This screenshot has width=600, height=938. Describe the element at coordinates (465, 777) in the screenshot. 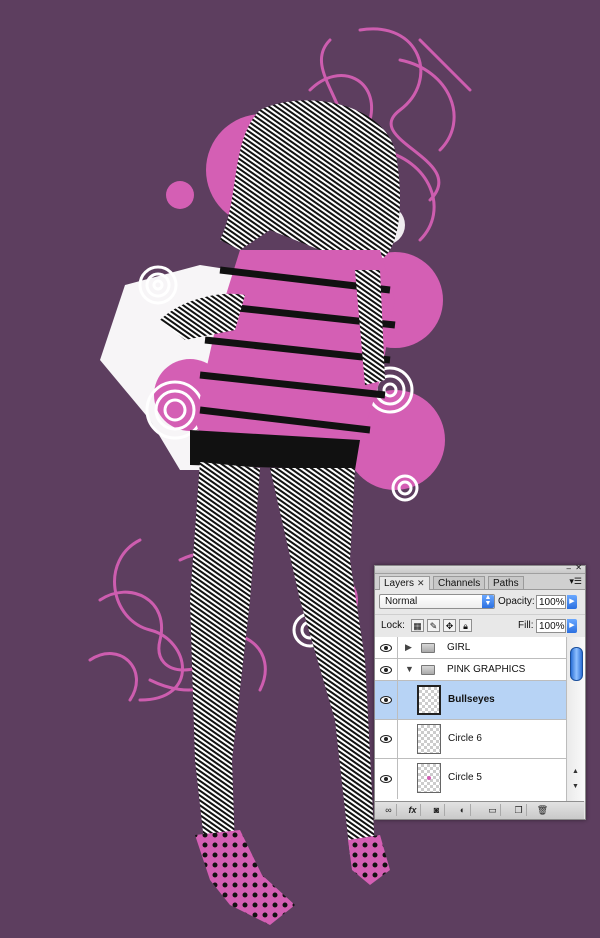

I see `layer-name: Circle 5` at that location.